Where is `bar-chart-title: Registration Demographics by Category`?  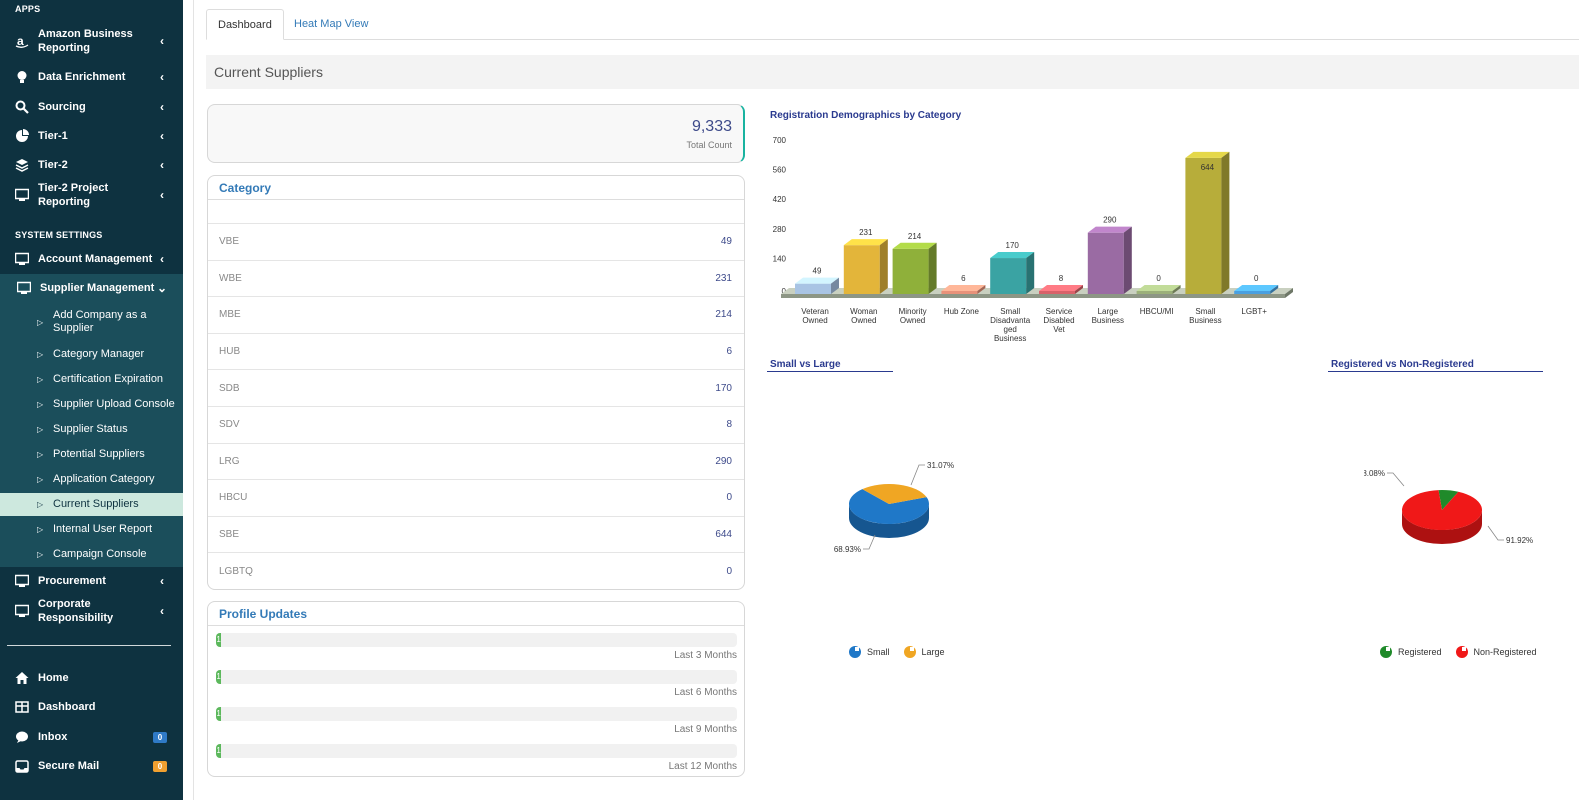 bar-chart-title: Registration Demographics by Category is located at coordinates (866, 115).